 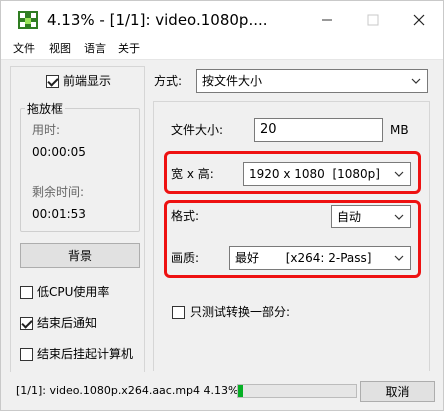 What do you see at coordinates (77, 66) in the screenshot?
I see `left-panel-border-top` at bounding box center [77, 66].